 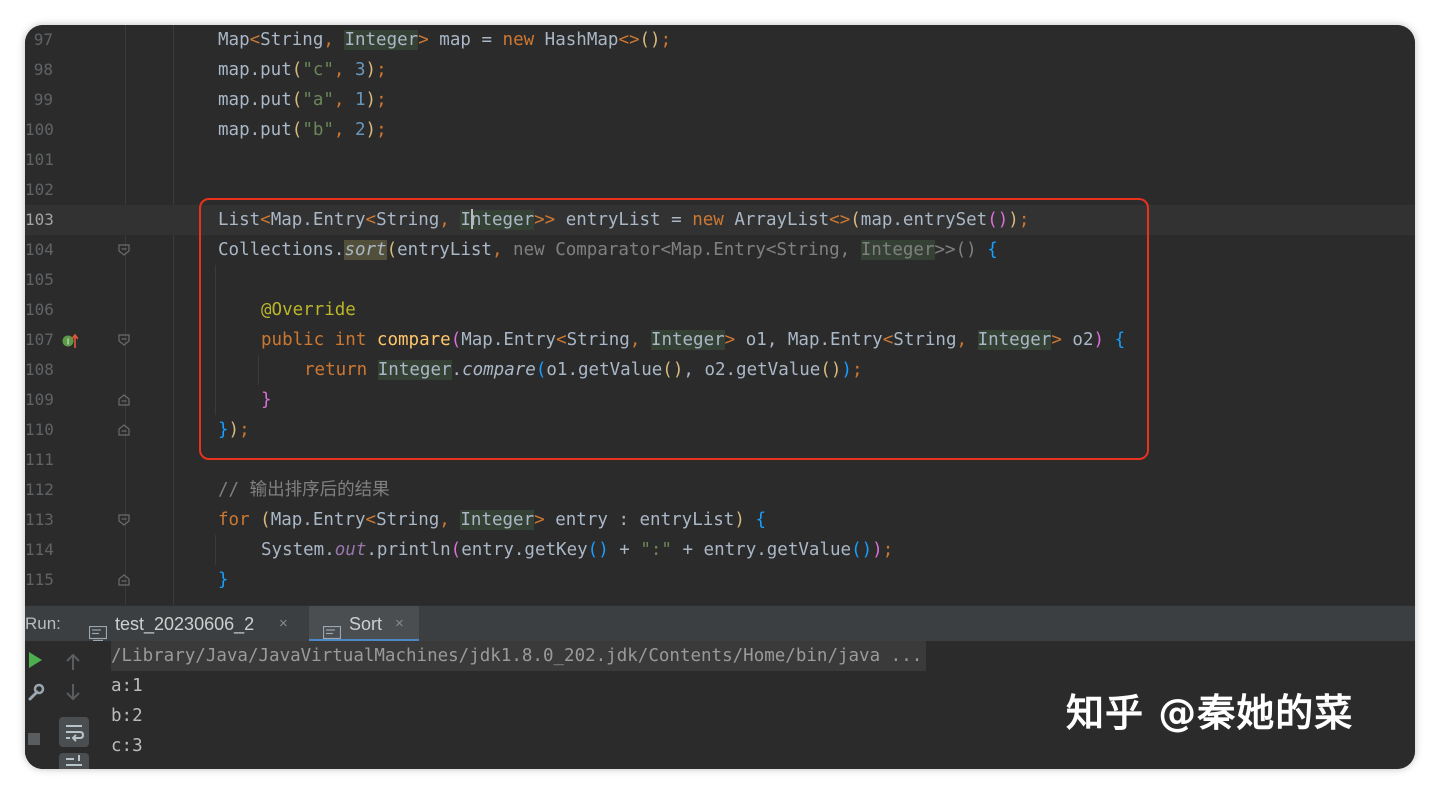 What do you see at coordinates (127, 716) in the screenshot?
I see `console-line: b:2` at bounding box center [127, 716].